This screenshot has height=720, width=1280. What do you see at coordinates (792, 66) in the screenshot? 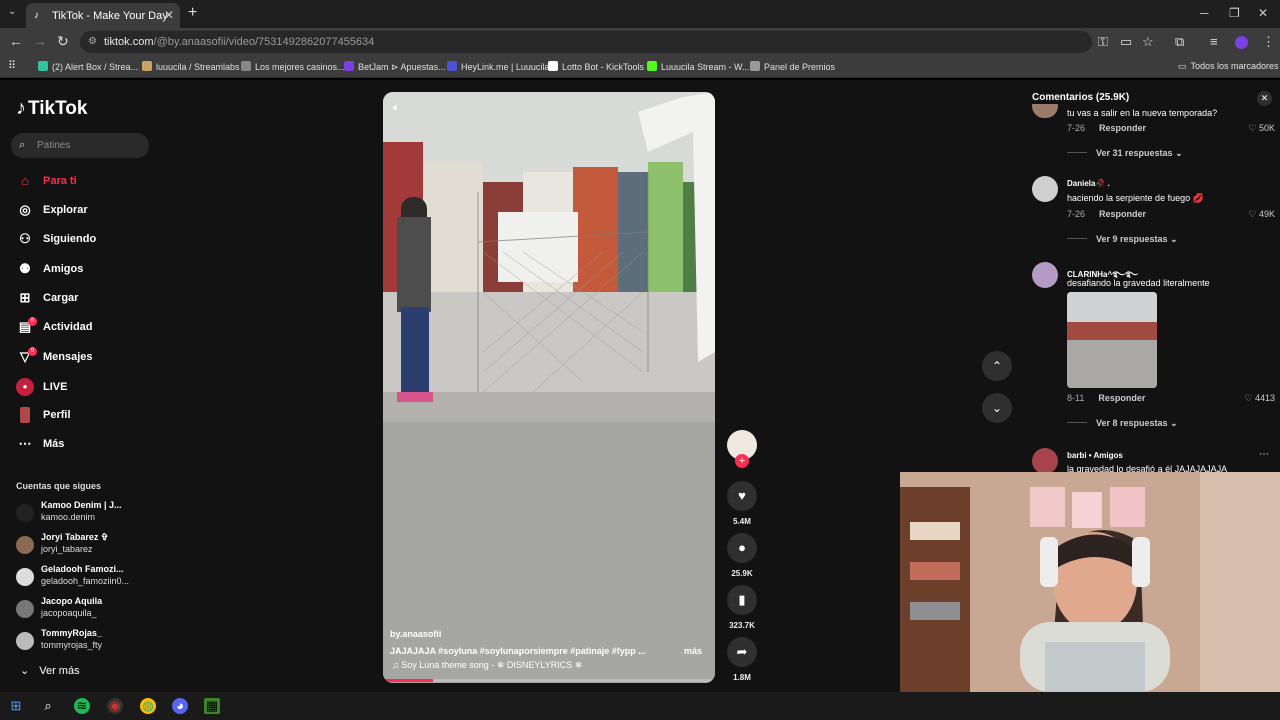
I see `bookmark-item: Panel de Premios` at bounding box center [792, 66].